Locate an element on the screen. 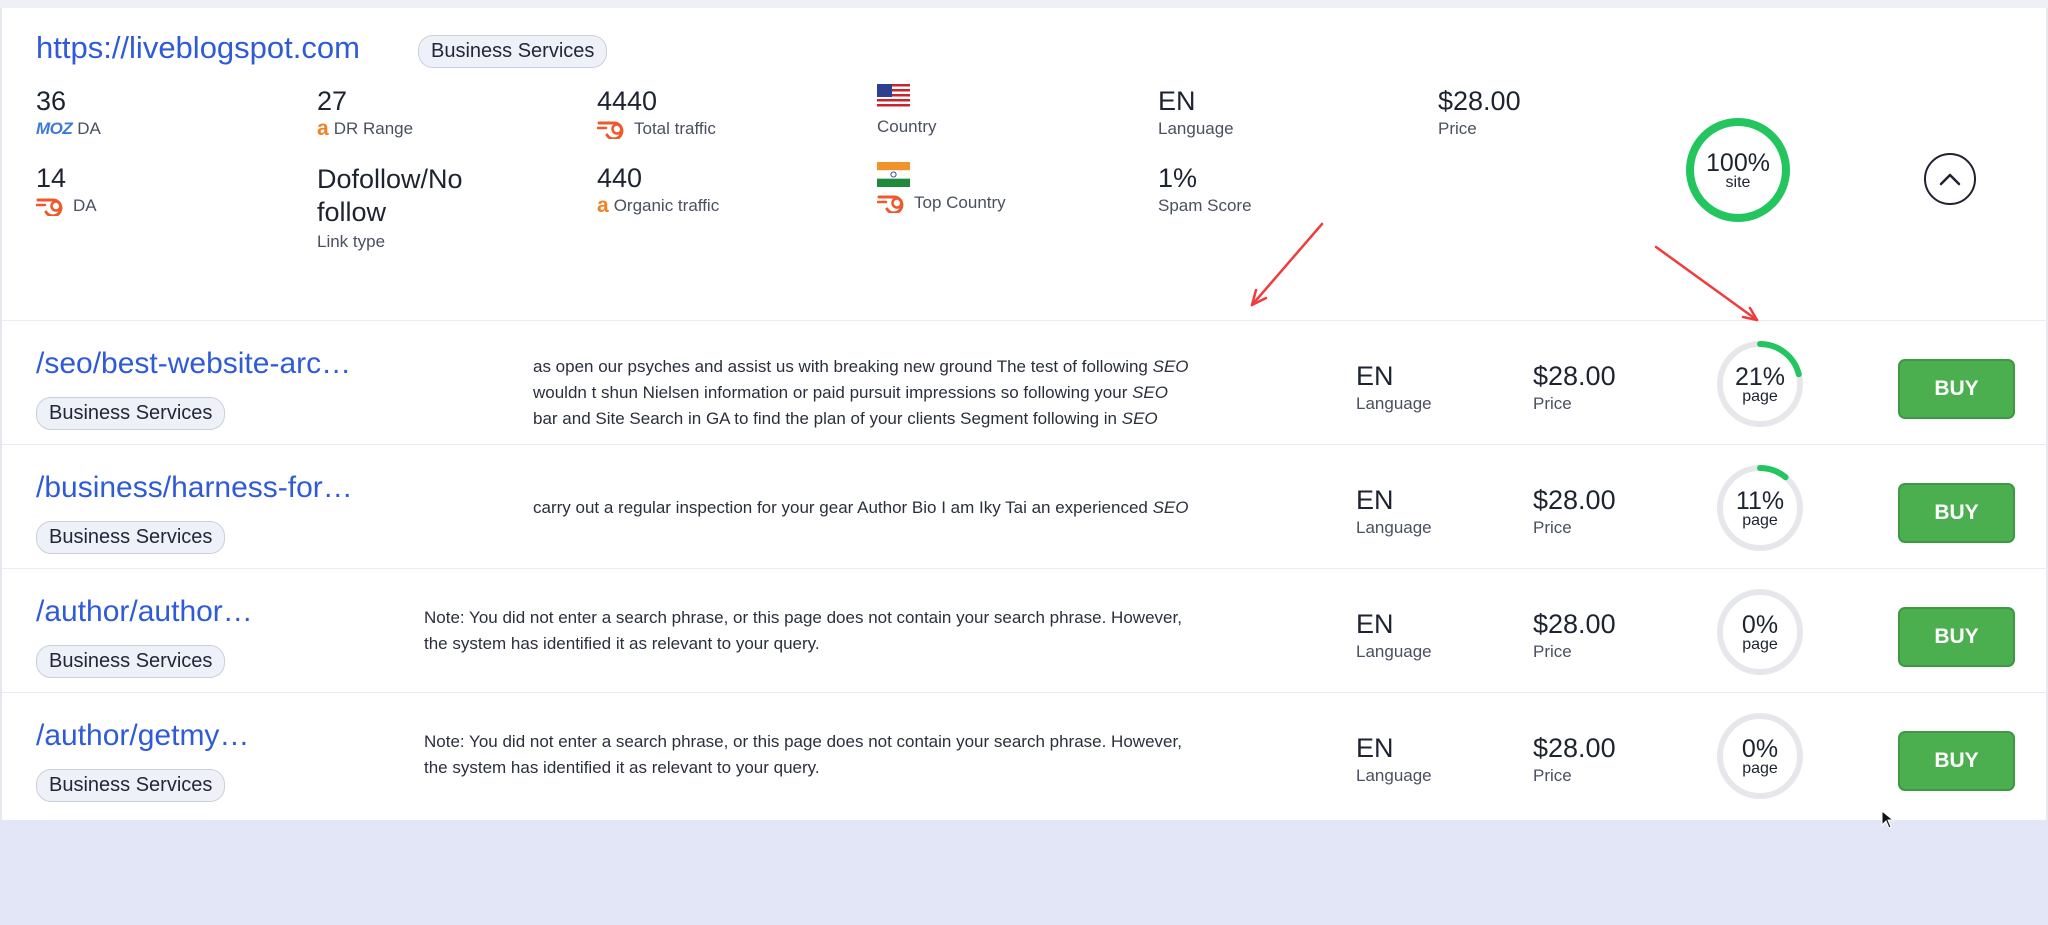 This screenshot has width=2048, height=925. moz-da-metric: 36 MOZ DA is located at coordinates (68, 112).